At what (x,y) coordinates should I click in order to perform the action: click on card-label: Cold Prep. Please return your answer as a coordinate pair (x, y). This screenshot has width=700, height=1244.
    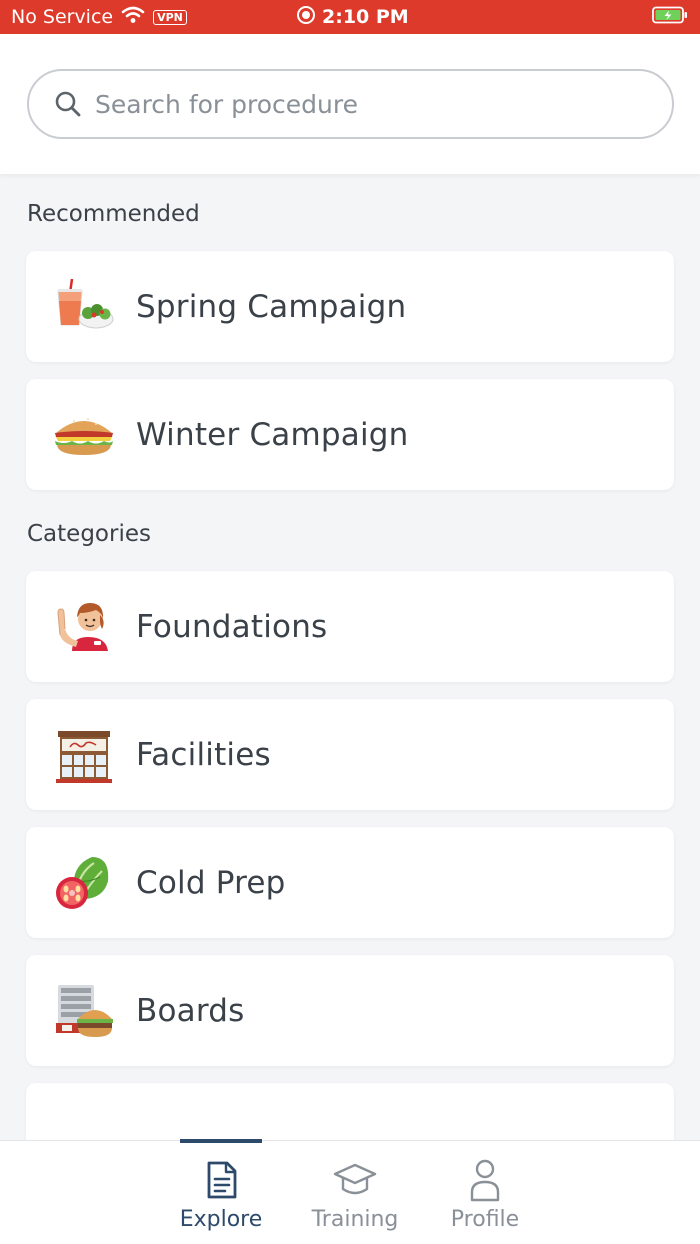
    Looking at the image, I should click on (211, 882).